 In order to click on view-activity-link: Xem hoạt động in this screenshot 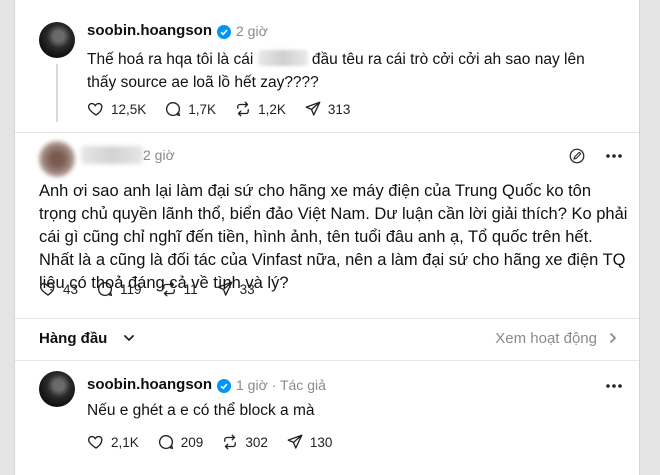, I will do `click(546, 338)`.